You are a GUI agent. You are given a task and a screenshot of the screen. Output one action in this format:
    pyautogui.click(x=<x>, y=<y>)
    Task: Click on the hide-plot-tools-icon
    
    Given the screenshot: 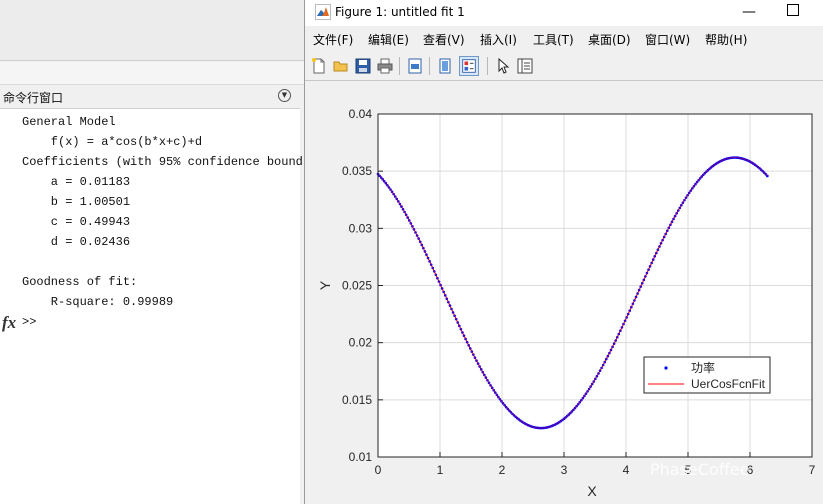 What is the action you would take?
    pyautogui.click(x=445, y=66)
    